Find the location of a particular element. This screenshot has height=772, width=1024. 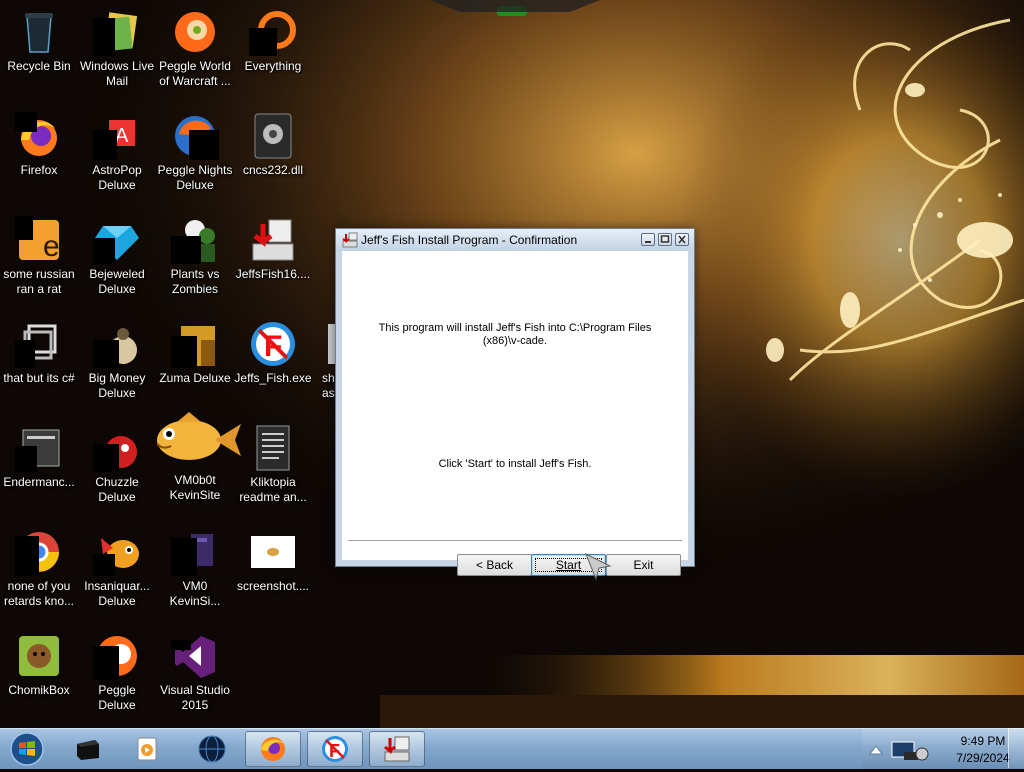

exit-button: Exit is located at coordinates (643, 565).